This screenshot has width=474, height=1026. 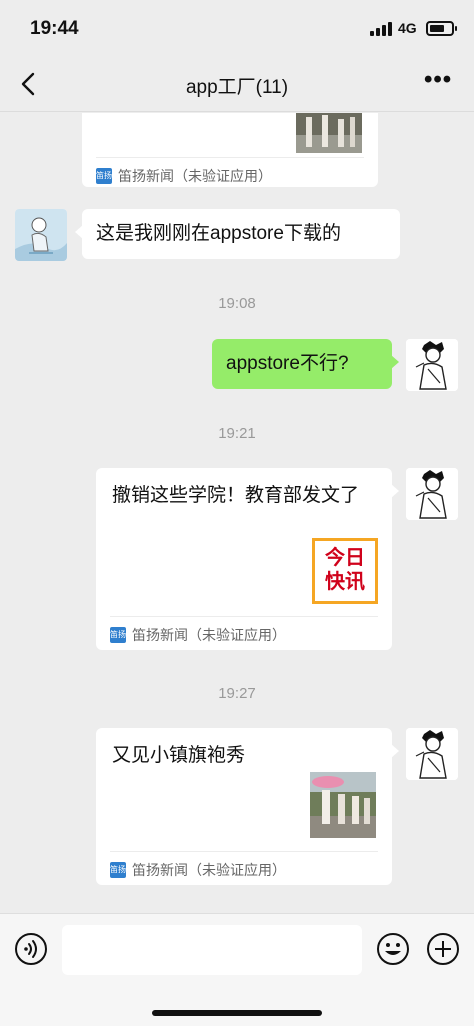 I want to click on voice-icon, so click(x=31, y=949).